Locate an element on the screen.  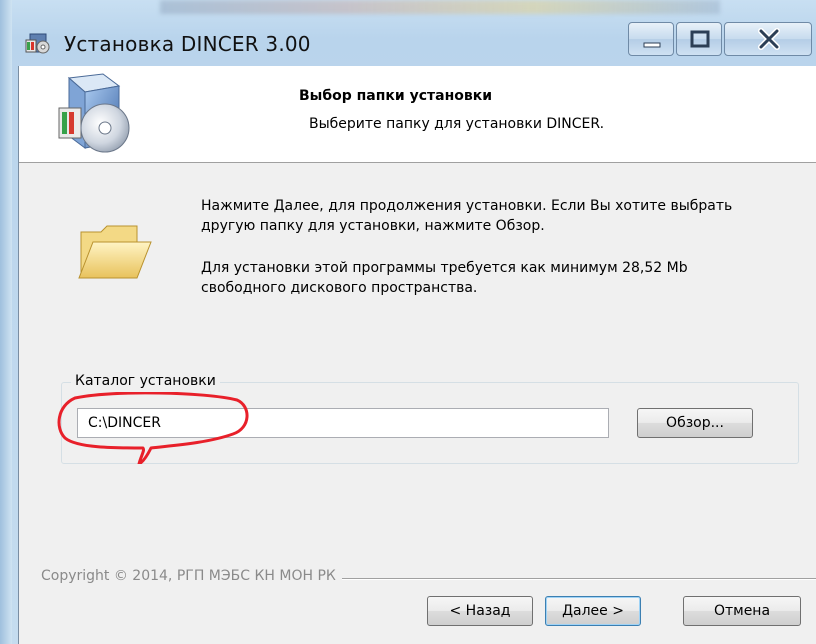
installer-cd-icon is located at coordinates (94, 113).